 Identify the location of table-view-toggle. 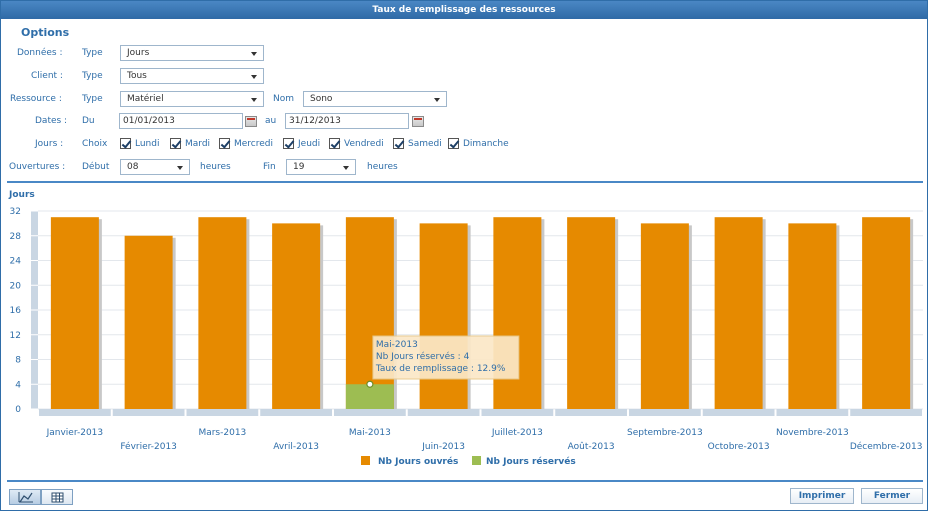
(57, 497).